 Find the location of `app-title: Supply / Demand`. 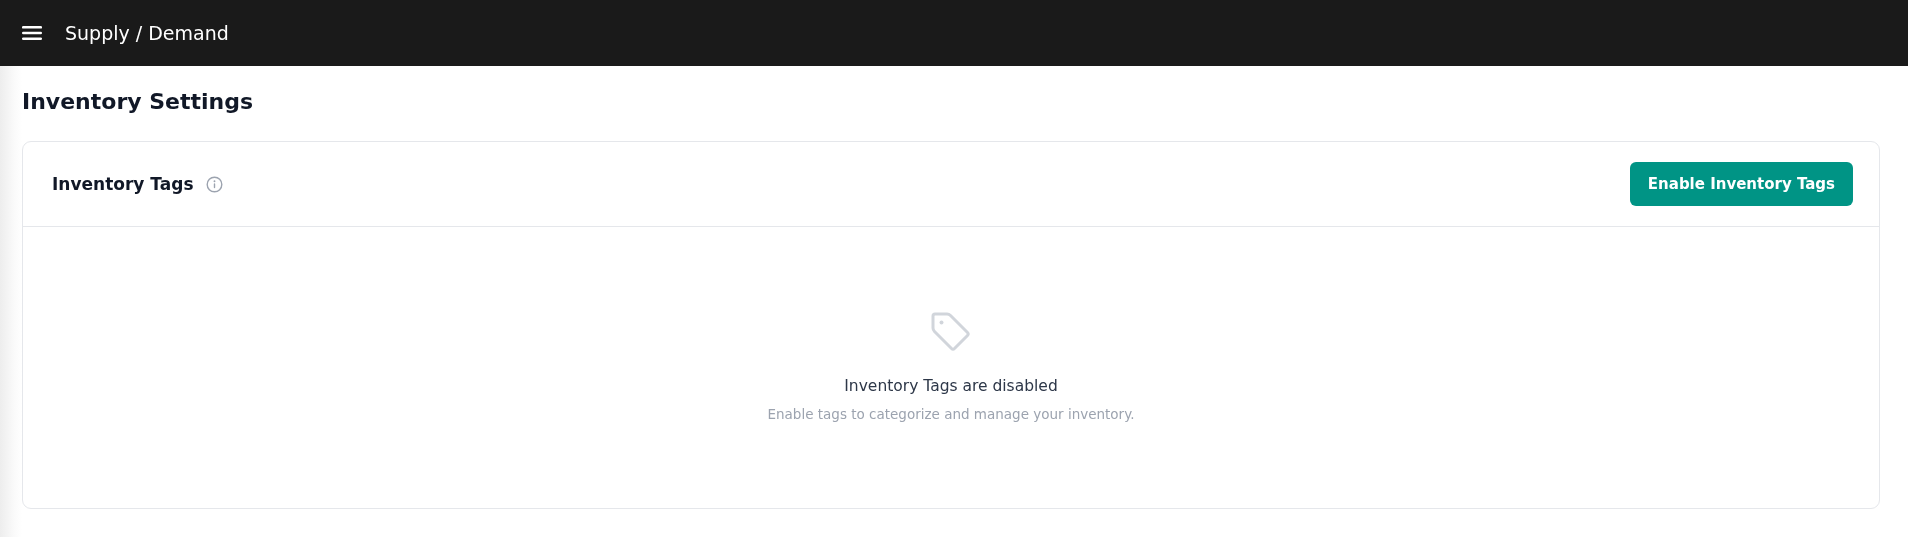

app-title: Supply / Demand is located at coordinates (147, 33).